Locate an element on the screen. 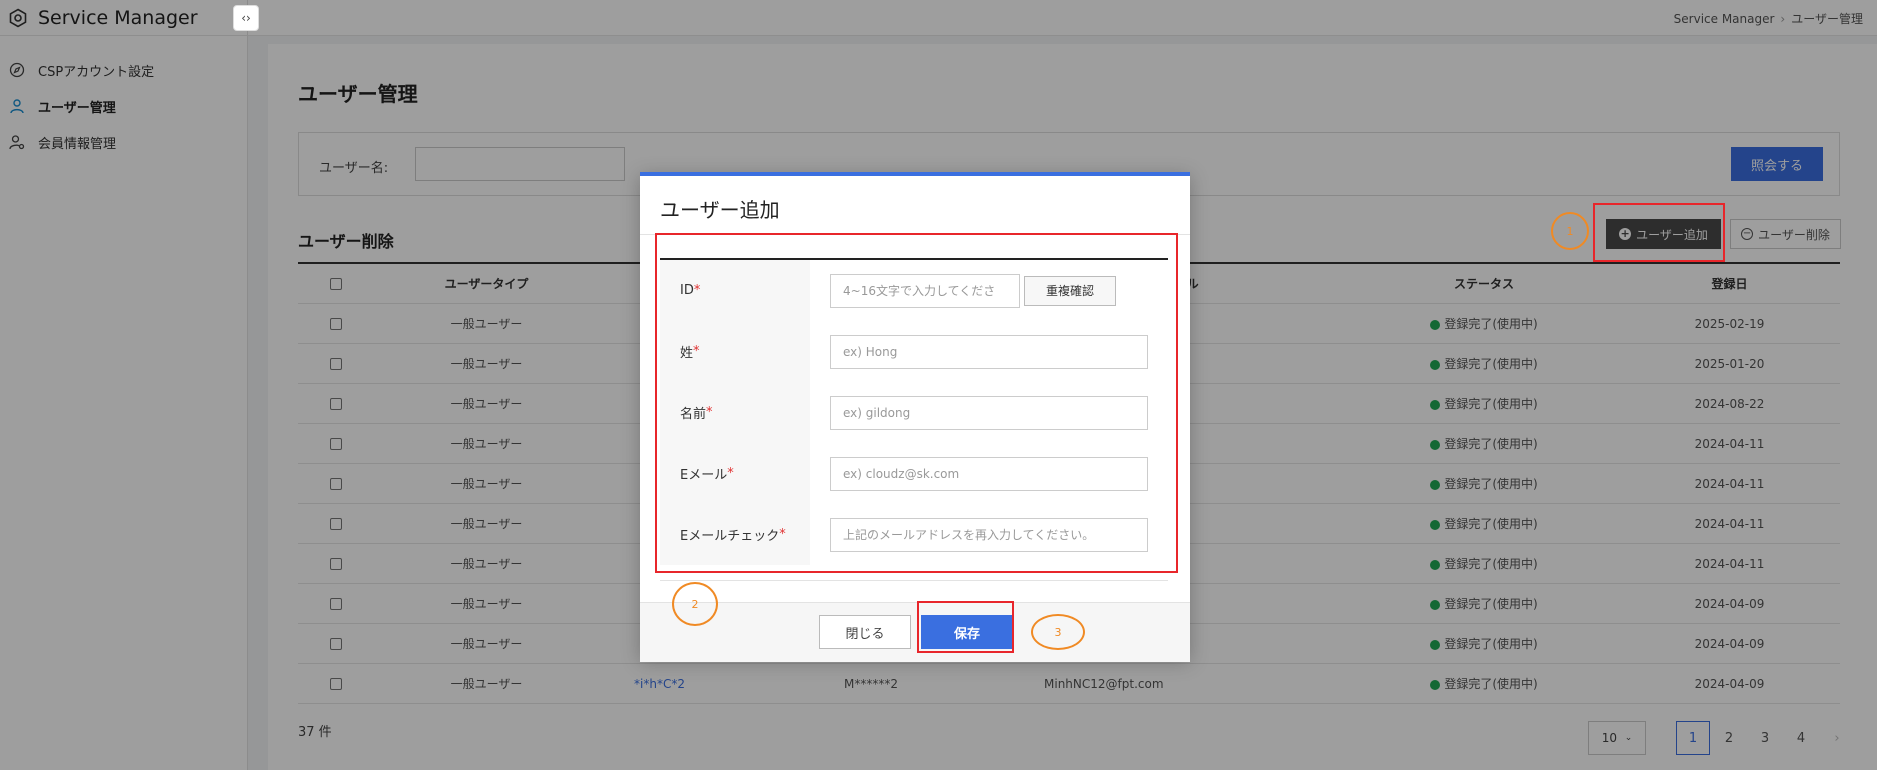  annotation-step-2: 2 is located at coordinates (695, 604).